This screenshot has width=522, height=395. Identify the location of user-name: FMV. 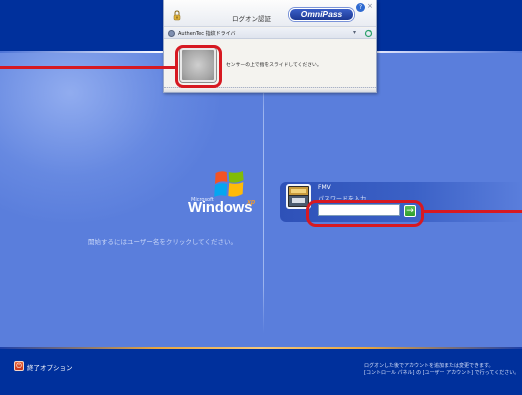
(324, 187).